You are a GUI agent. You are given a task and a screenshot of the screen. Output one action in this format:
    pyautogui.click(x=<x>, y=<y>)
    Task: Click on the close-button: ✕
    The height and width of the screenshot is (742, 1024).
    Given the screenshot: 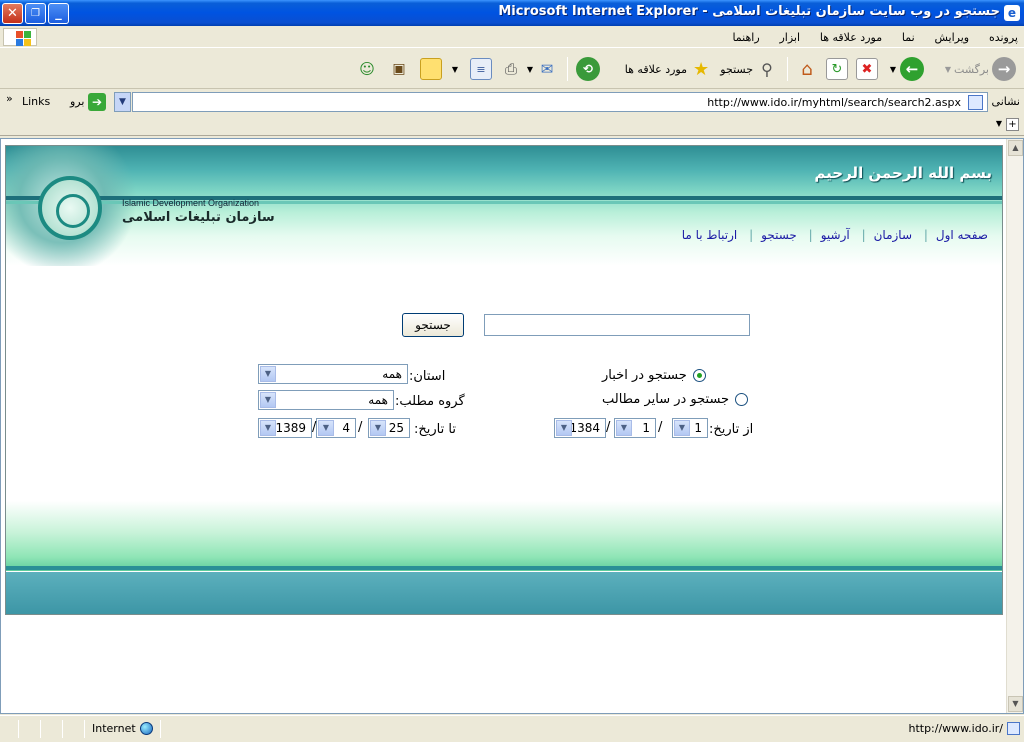 What is the action you would take?
    pyautogui.click(x=12, y=13)
    